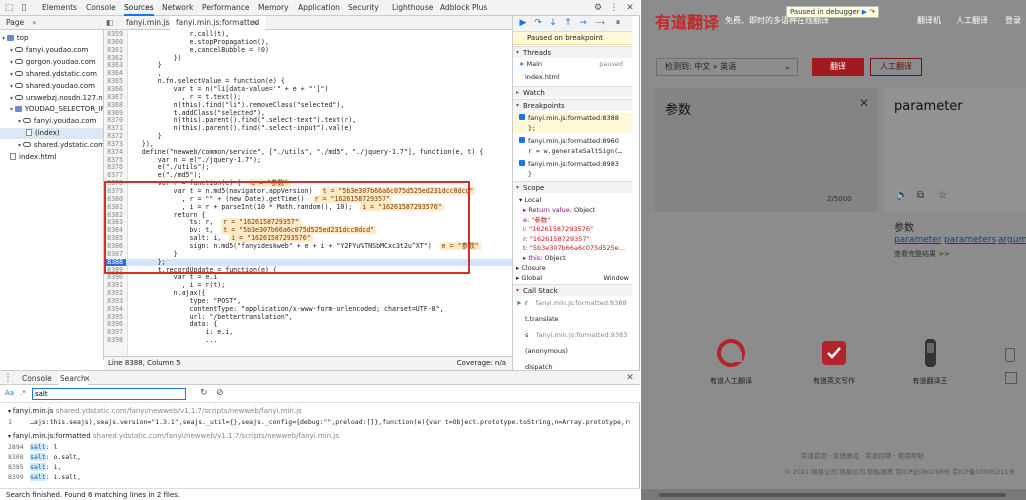 The width and height of the screenshot is (1026, 500). I want to click on search-input, so click(109, 394).